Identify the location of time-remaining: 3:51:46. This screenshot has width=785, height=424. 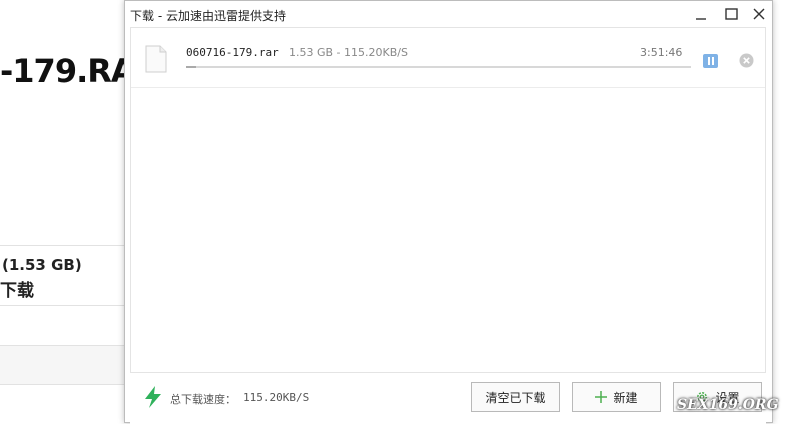
(661, 52).